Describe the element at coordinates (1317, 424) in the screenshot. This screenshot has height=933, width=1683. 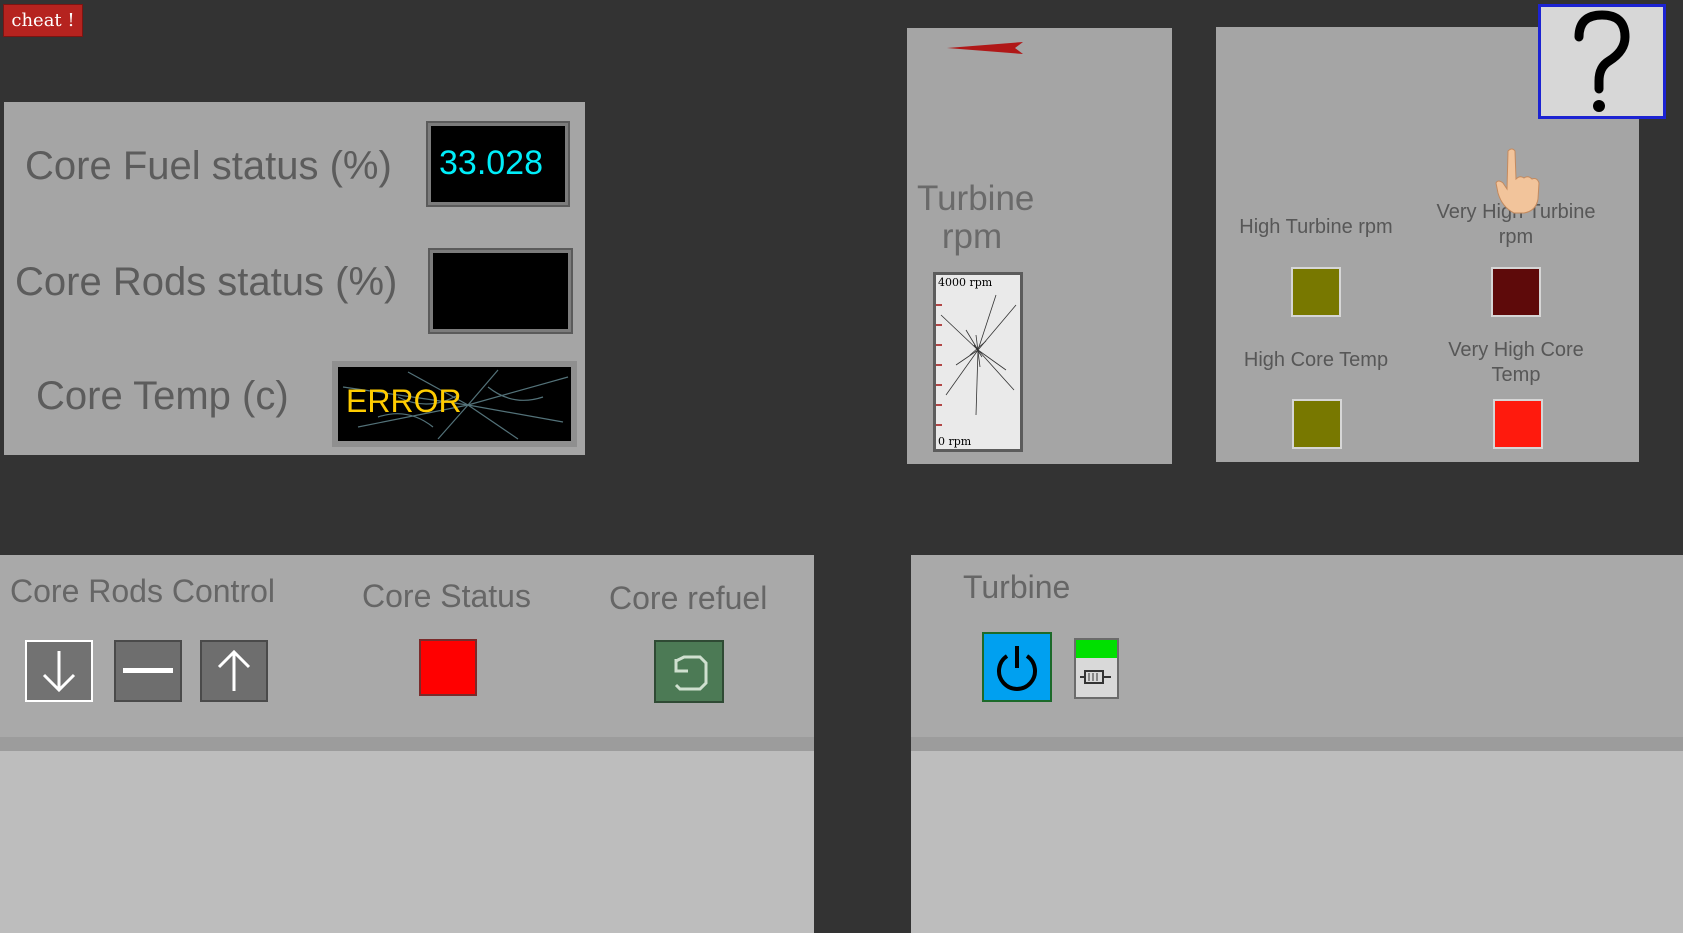
I see `high-core-temp-lamp` at that location.